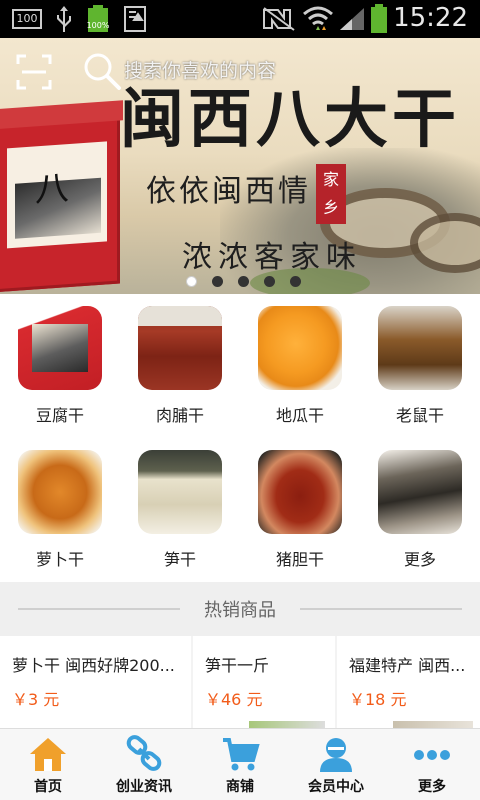  I want to click on category-label: 更多, so click(419, 559).